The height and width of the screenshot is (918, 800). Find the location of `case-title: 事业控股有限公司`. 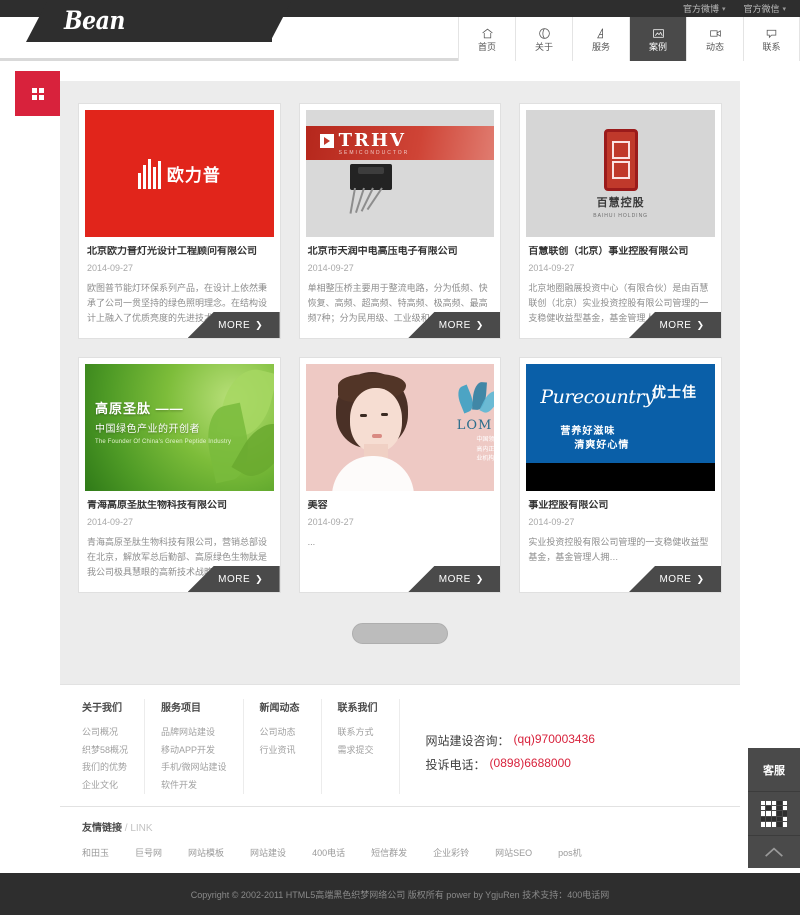

case-title: 事业控股有限公司 is located at coordinates (568, 505).